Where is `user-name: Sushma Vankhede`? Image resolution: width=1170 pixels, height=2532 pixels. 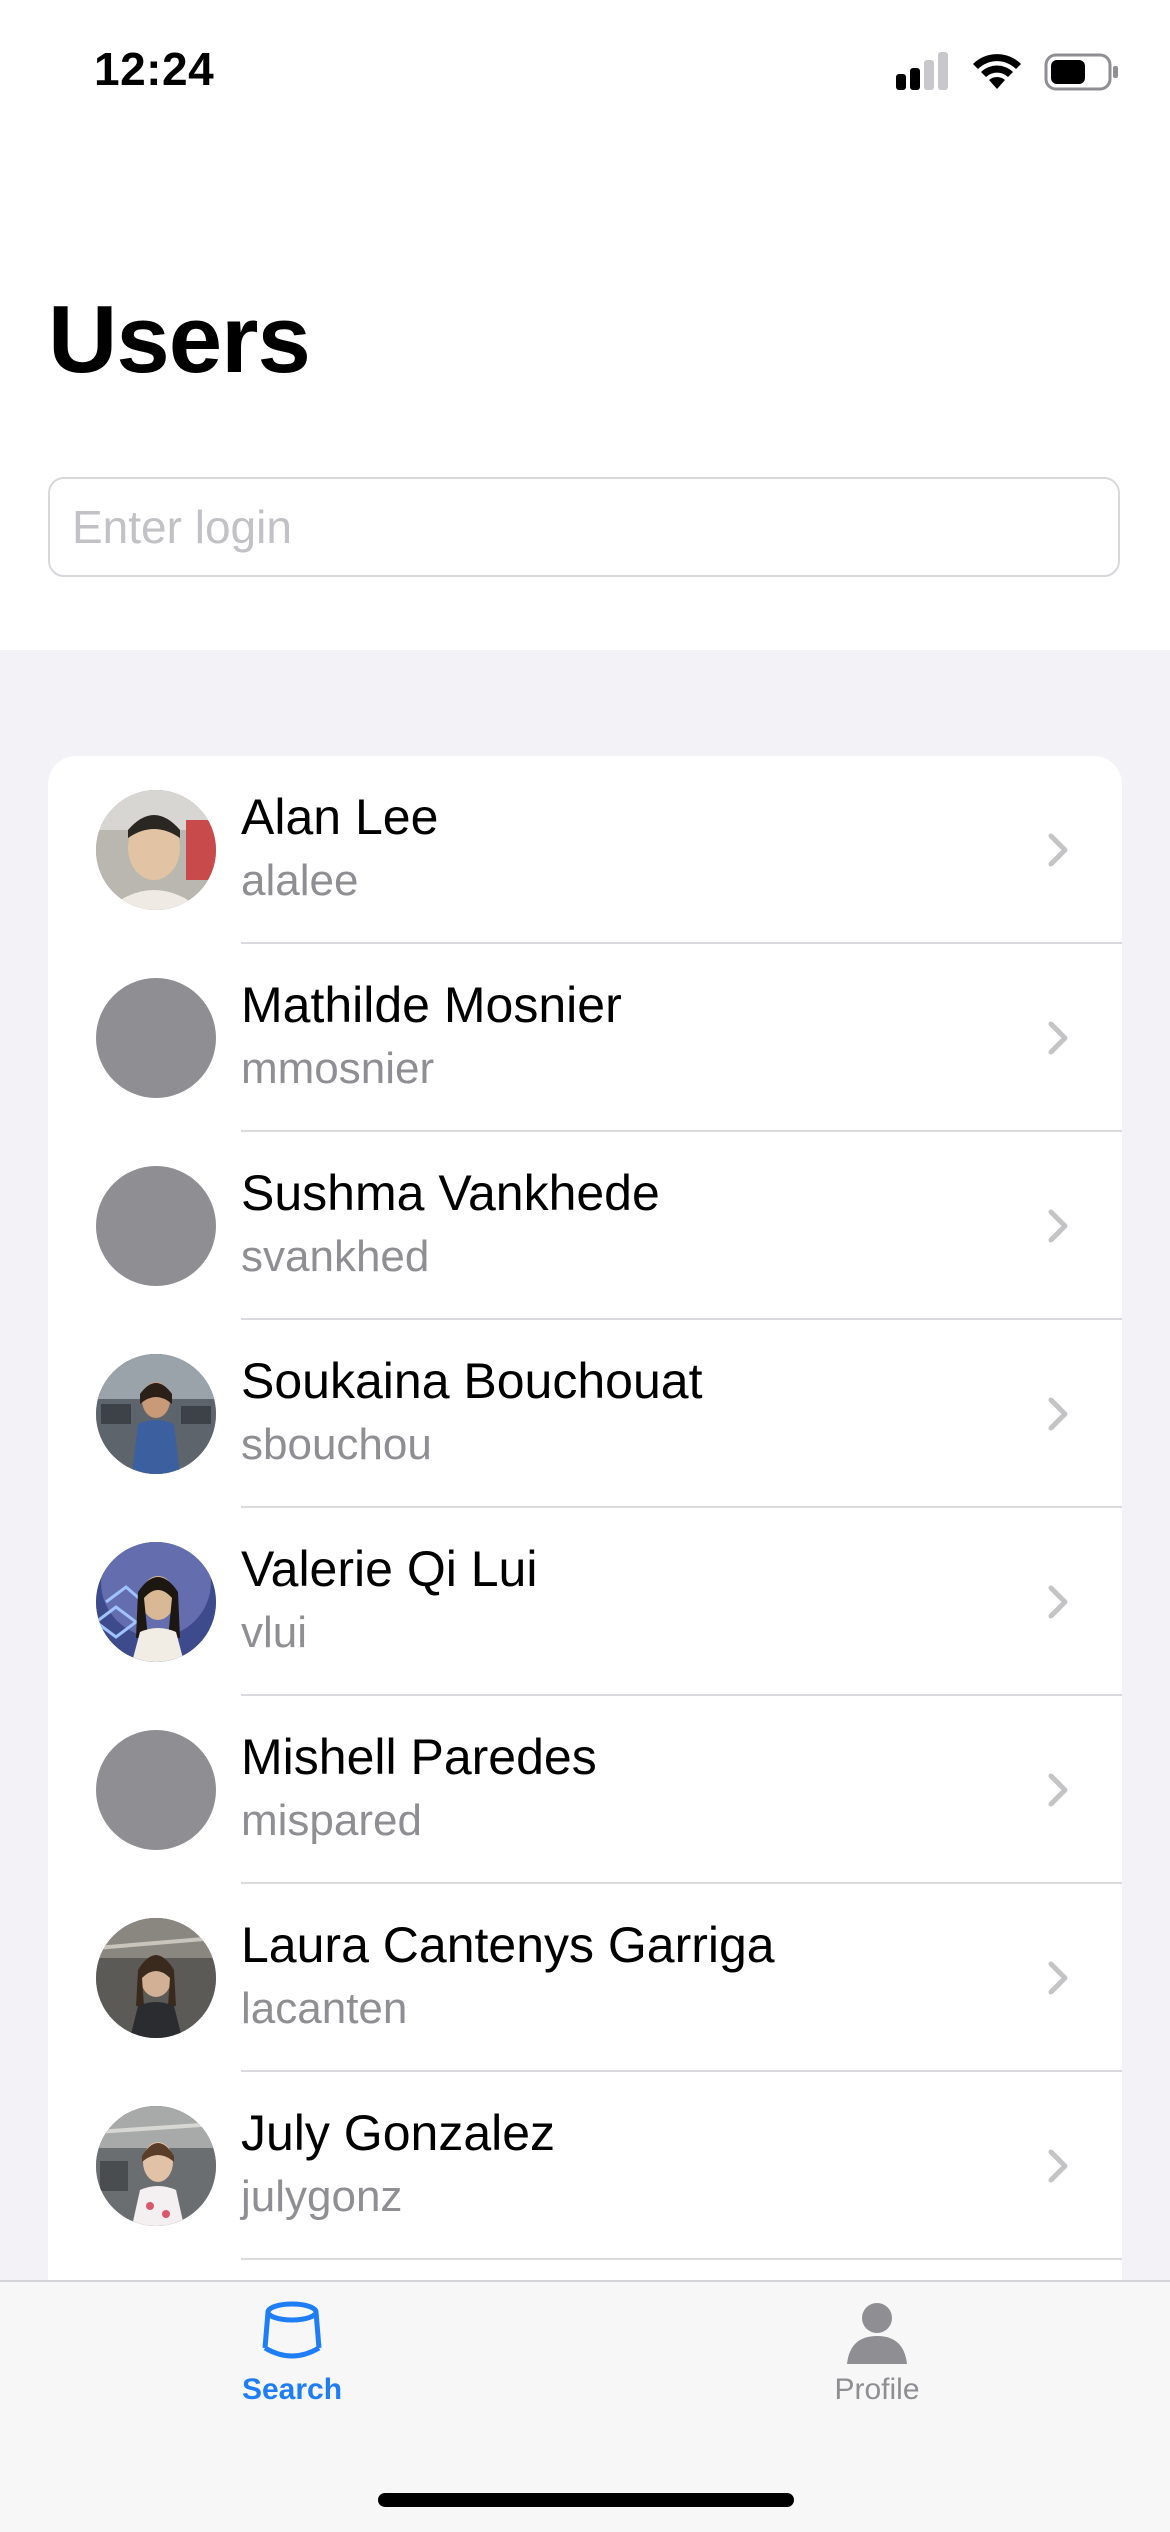 user-name: Sushma Vankhede is located at coordinates (450, 1193).